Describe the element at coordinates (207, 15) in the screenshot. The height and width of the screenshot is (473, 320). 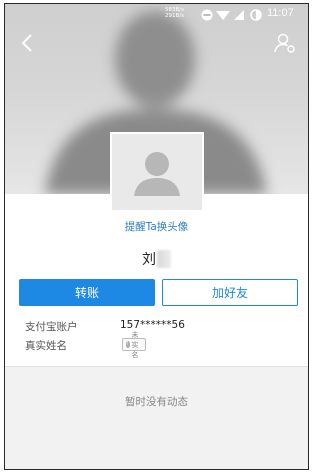
I see `do-not-disturb-icon` at that location.